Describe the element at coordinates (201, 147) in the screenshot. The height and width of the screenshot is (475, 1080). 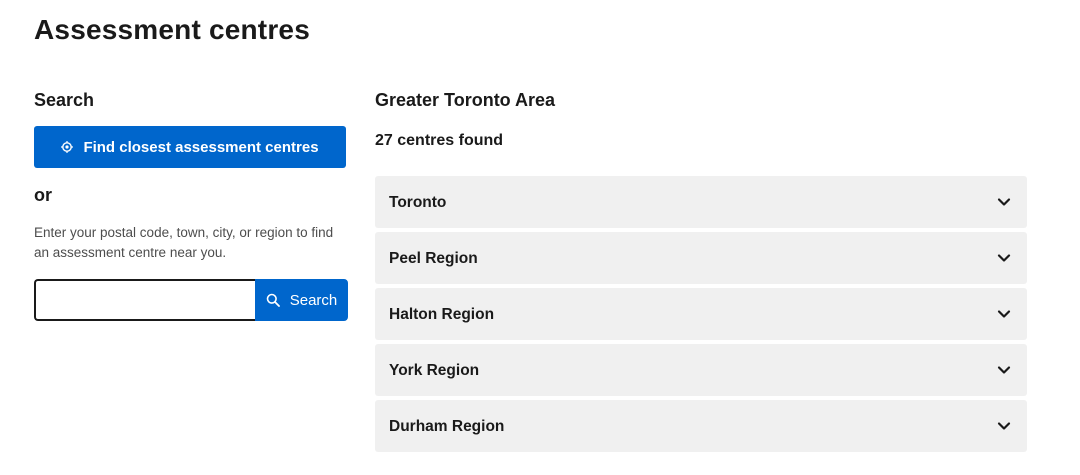
I see `find-button-label: Find closest assessment centres` at that location.